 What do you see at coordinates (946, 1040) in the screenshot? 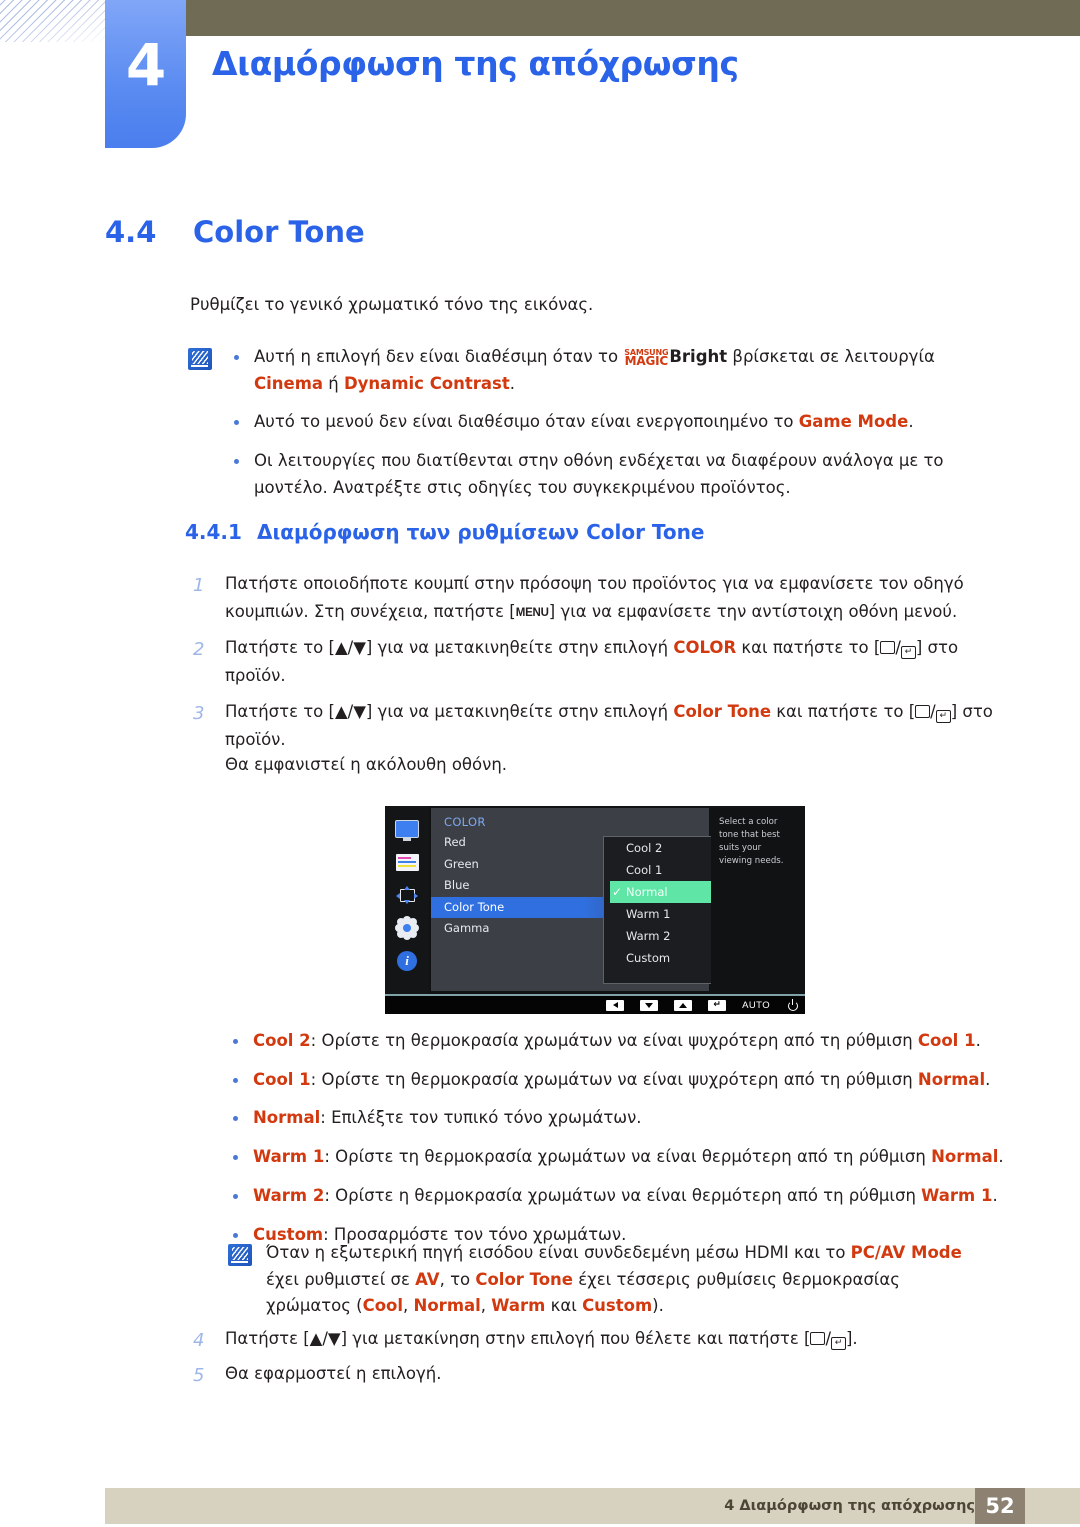
I see `term-ref-cool-1: Cool 1` at bounding box center [946, 1040].